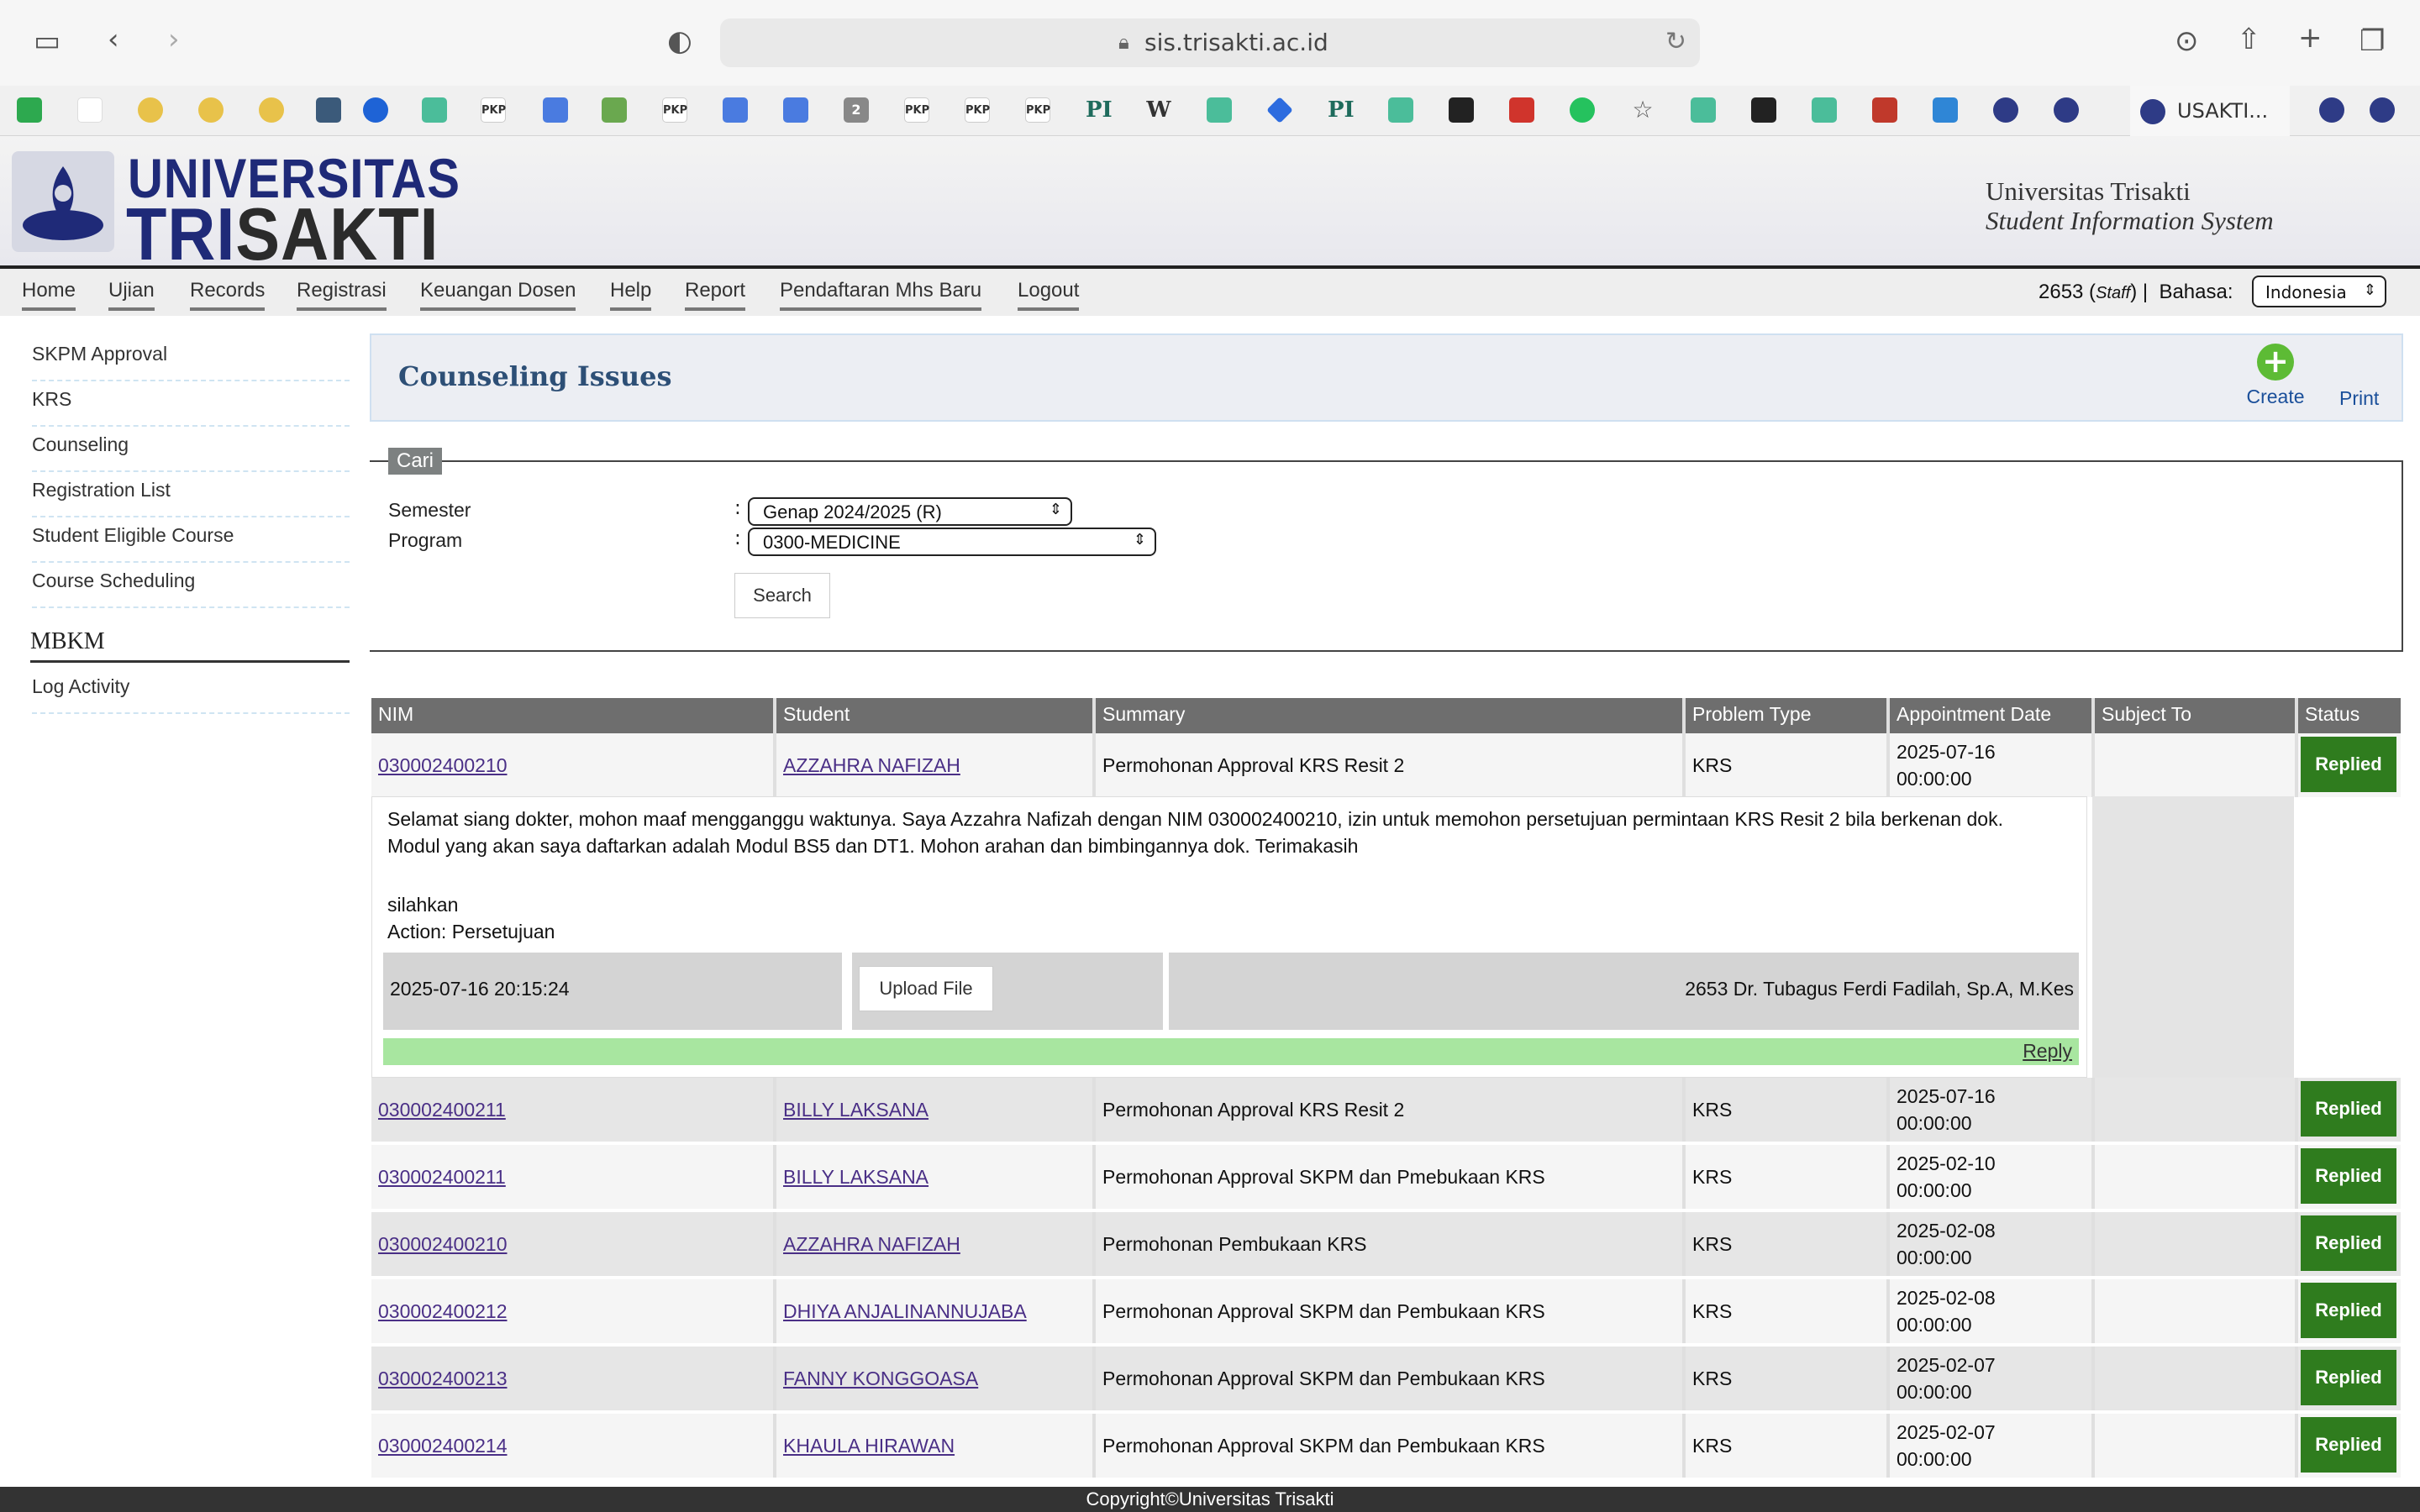 The width and height of the screenshot is (2420, 1512). Describe the element at coordinates (191, 691) in the screenshot. I see `sidebar-item-log-activity: Log Activity` at that location.